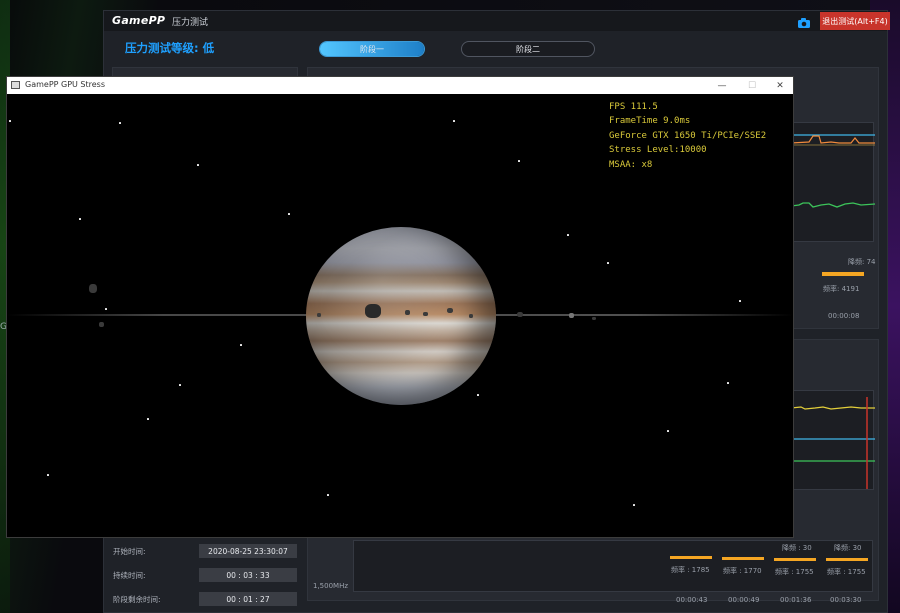  What do you see at coordinates (400, 85) in the screenshot?
I see `stress-titlebar: GamePP GPU Stress — ☐ ✕` at bounding box center [400, 85].